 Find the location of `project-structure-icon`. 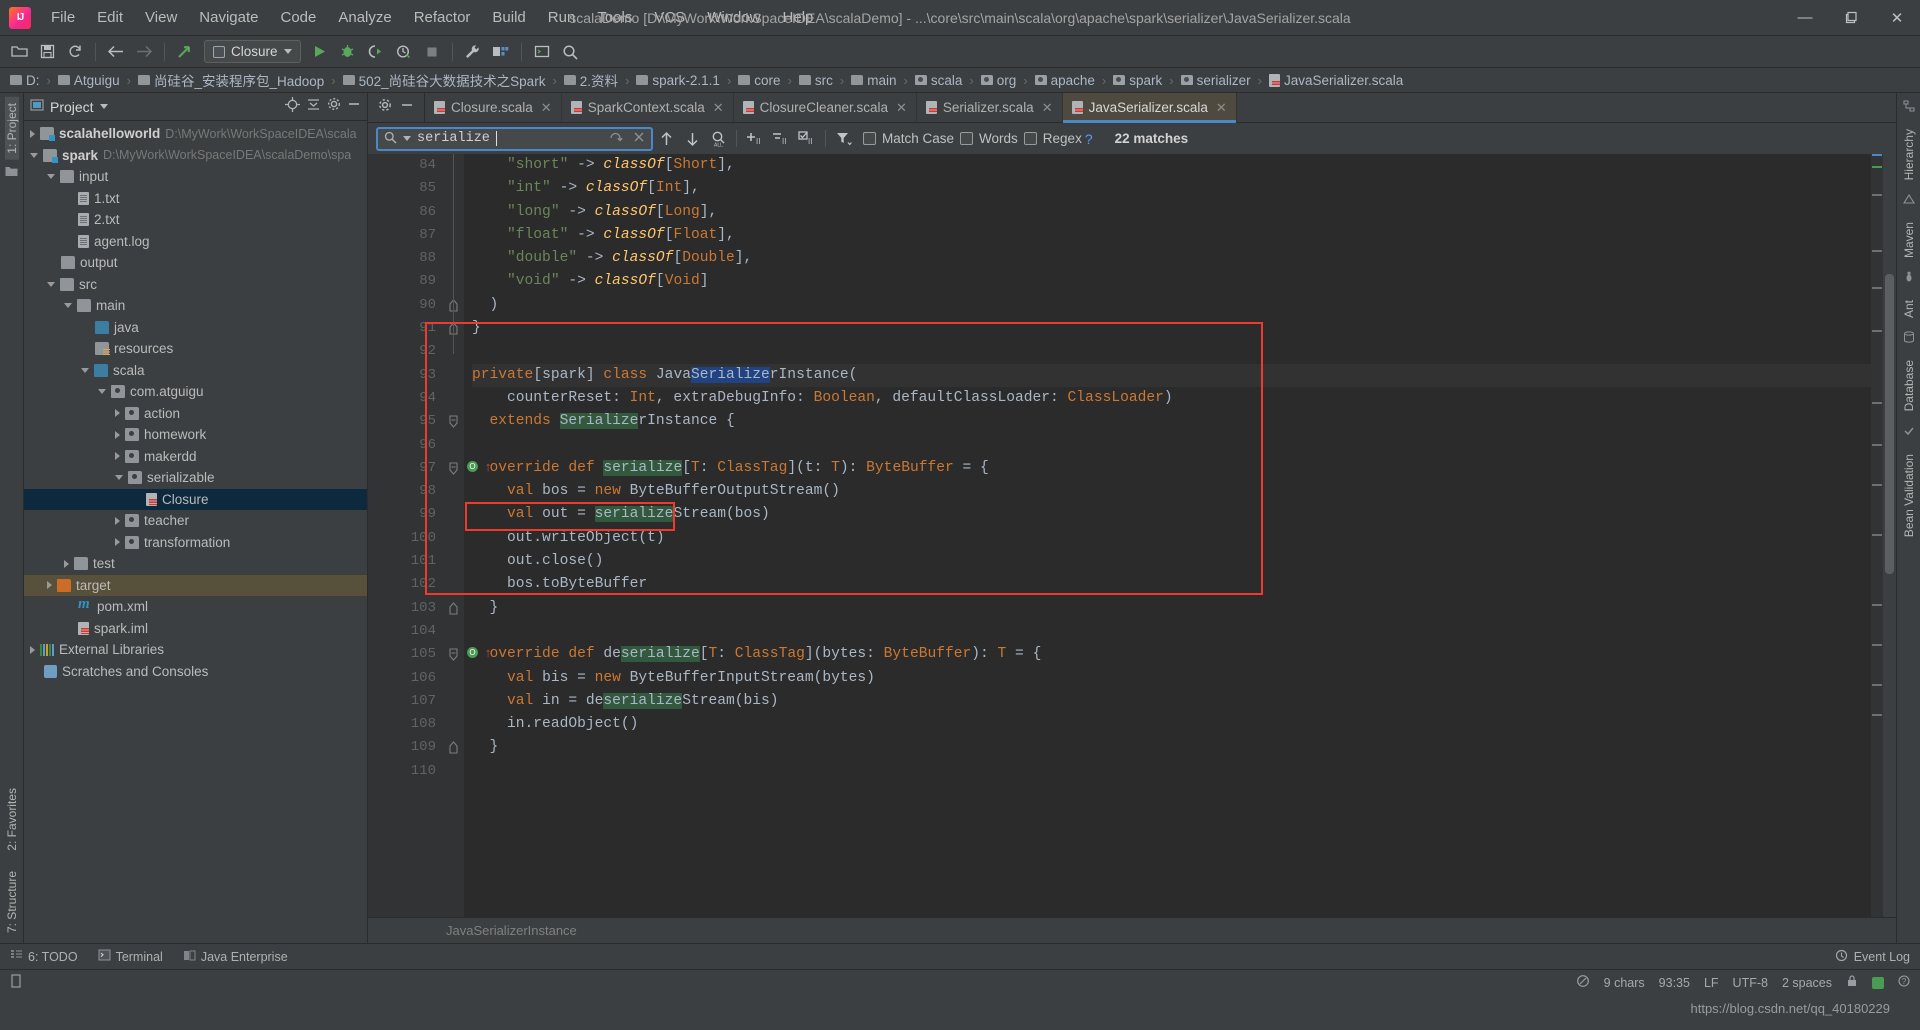

project-structure-icon is located at coordinates (501, 52).